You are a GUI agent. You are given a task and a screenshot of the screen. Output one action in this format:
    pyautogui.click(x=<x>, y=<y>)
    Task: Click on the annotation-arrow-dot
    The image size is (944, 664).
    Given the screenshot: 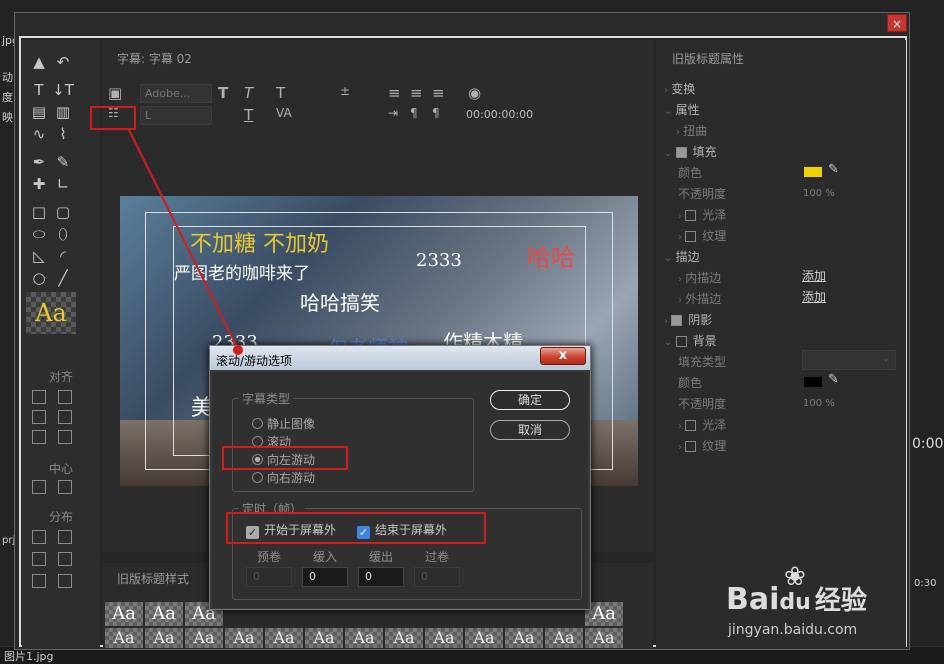 What is the action you would take?
    pyautogui.click(x=238, y=350)
    